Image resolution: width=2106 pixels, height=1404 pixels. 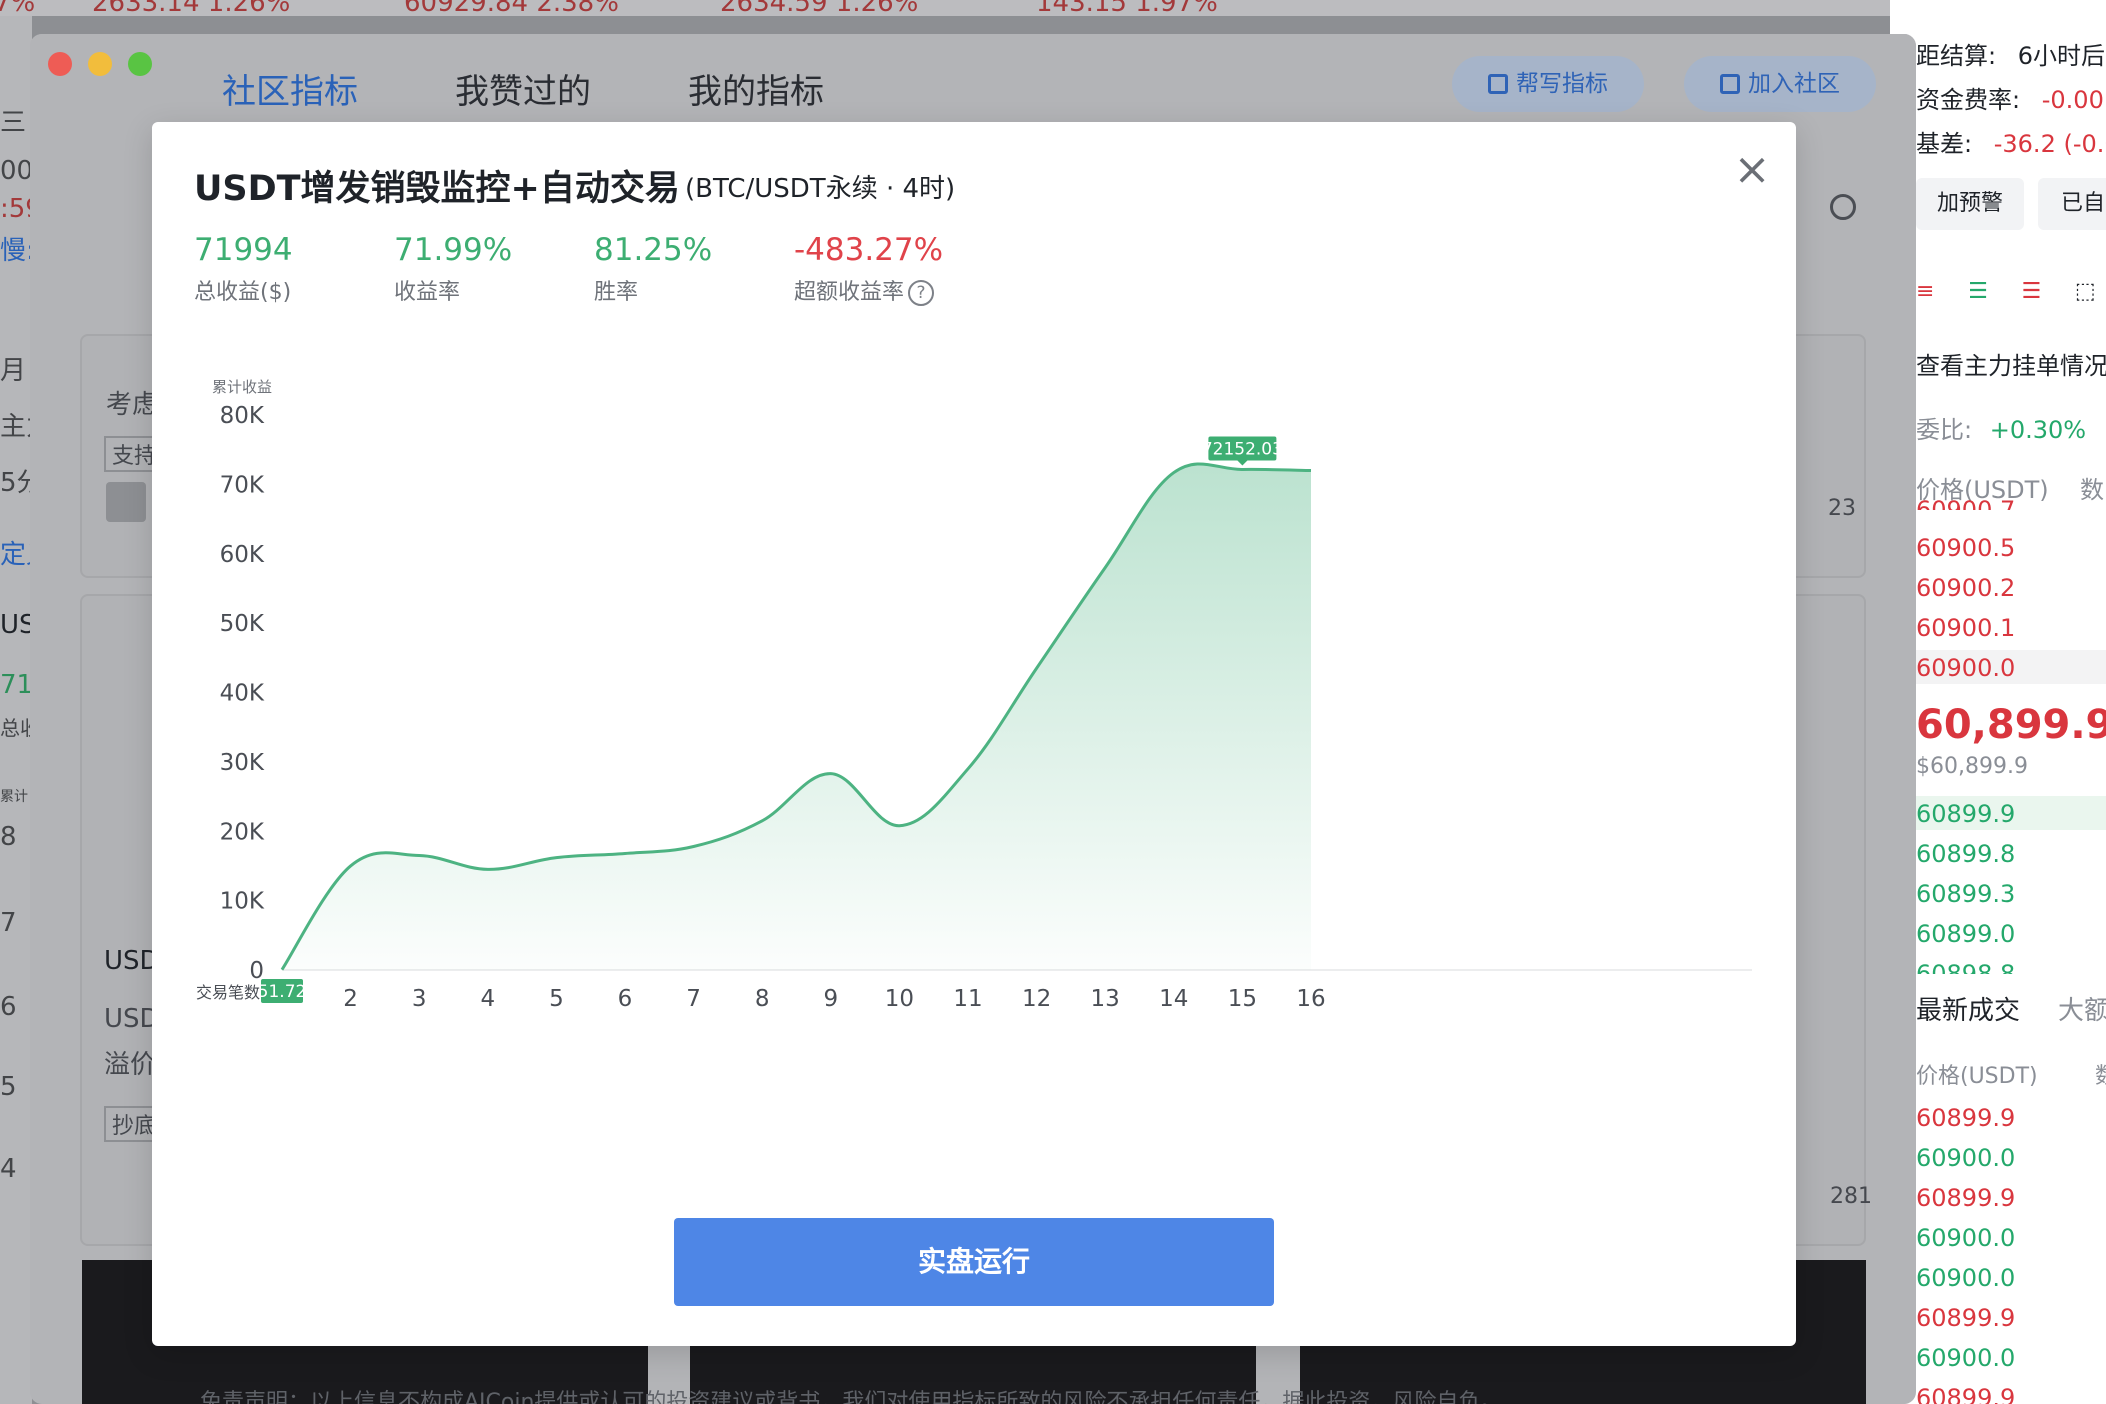 I want to click on left-fragment: 7, so click(x=8, y=923).